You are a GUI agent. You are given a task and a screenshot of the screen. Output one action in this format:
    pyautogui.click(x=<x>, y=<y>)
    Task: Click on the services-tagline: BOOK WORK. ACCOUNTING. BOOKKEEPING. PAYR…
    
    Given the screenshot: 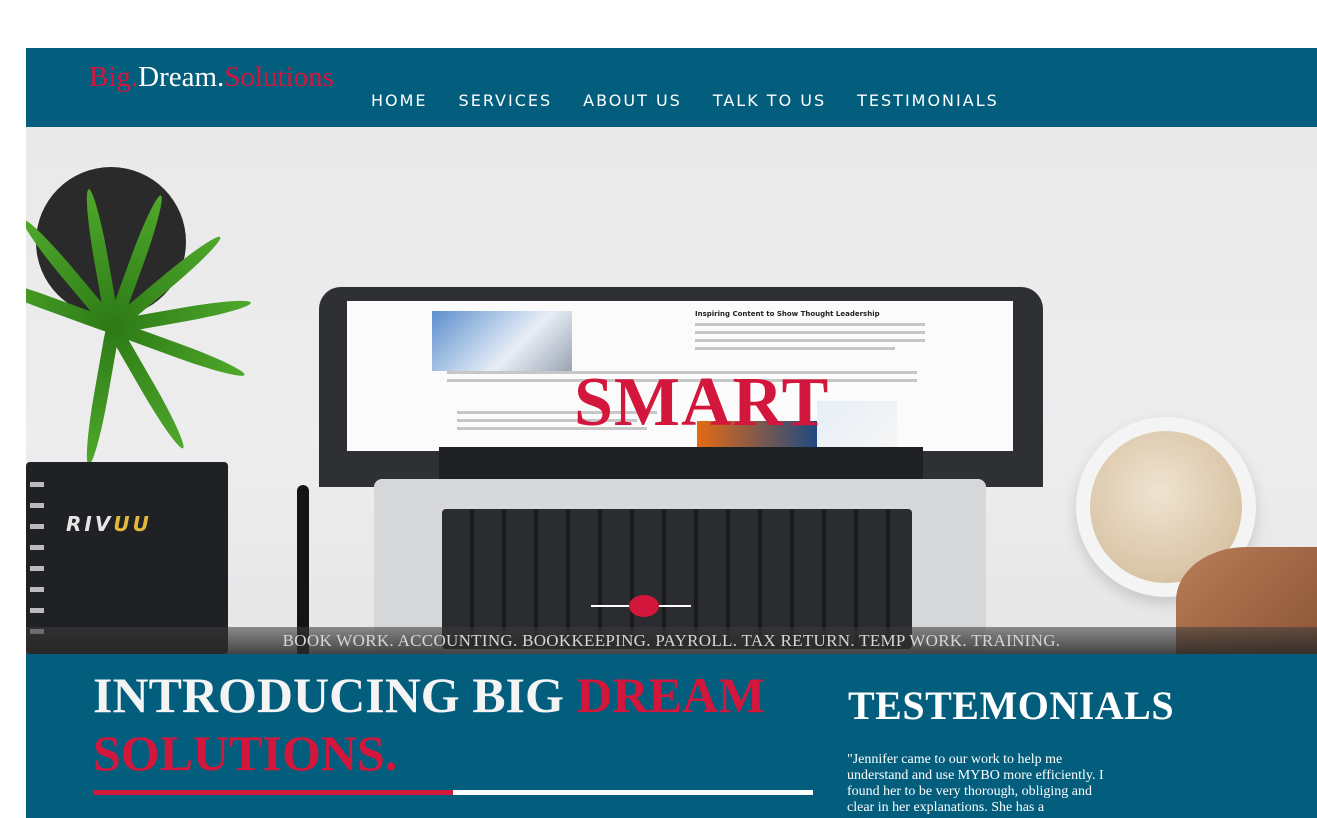 What is the action you would take?
    pyautogui.click(x=671, y=640)
    